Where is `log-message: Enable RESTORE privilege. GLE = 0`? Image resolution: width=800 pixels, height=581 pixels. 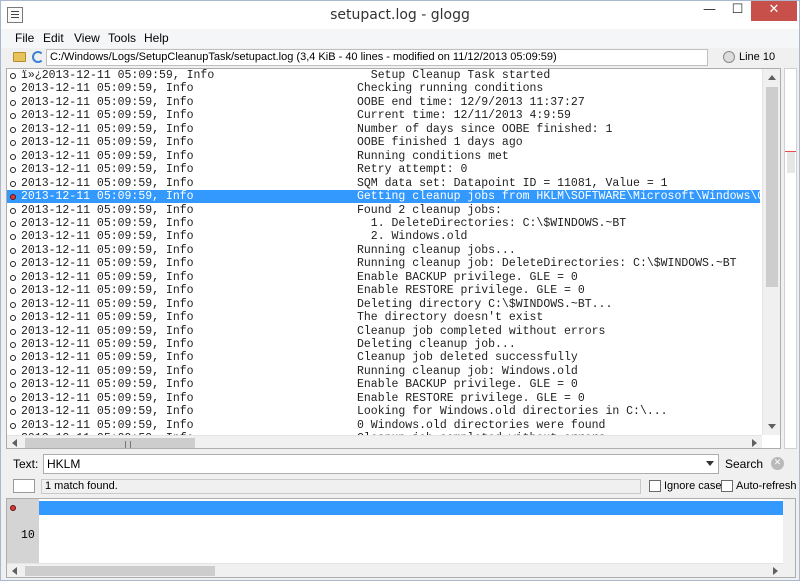 log-message: Enable RESTORE privilege. GLE = 0 is located at coordinates (471, 291).